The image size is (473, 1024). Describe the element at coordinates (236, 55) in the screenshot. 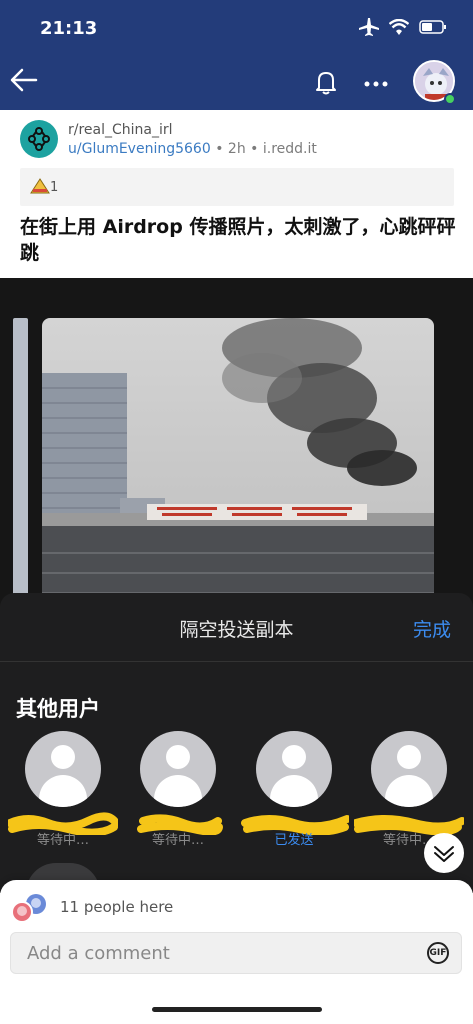

I see `top-bar: 21:13` at that location.